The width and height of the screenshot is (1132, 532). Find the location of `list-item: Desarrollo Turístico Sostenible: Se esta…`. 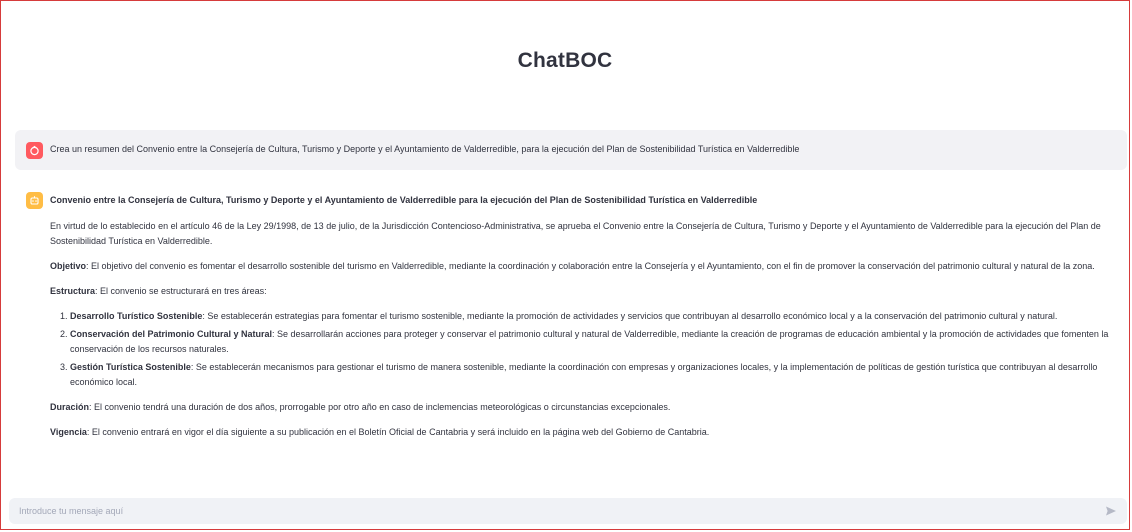

list-item: Desarrollo Turístico Sostenible: Se esta… is located at coordinates (593, 316).